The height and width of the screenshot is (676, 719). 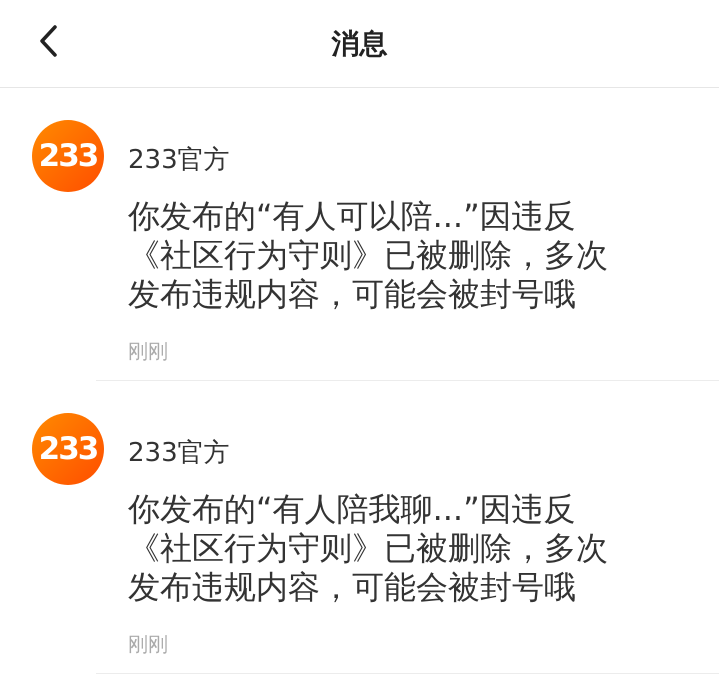 I want to click on message-text: 你发布的“有人陪我聊...”因违反《社区行为守则》已被删除，多次发布违规内容，可能会被封号哦, so click(x=368, y=548).